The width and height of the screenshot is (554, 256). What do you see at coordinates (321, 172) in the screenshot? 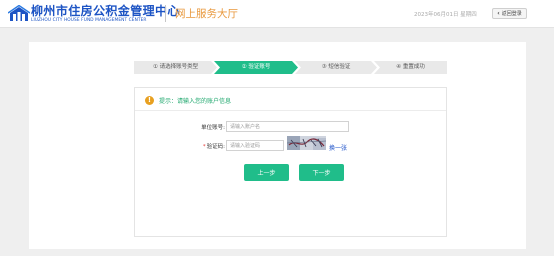
I see `next-step-button: 下一步` at bounding box center [321, 172].